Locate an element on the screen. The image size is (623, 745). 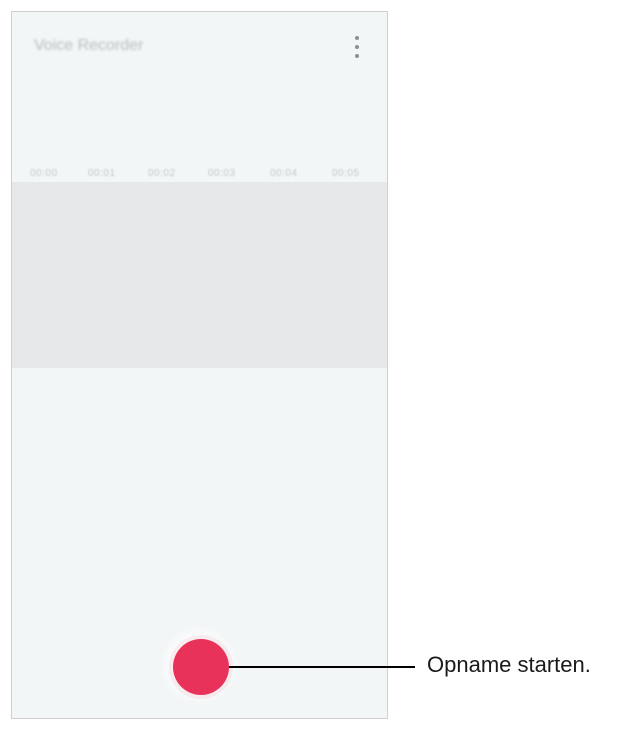
callout-line is located at coordinates (322, 667).